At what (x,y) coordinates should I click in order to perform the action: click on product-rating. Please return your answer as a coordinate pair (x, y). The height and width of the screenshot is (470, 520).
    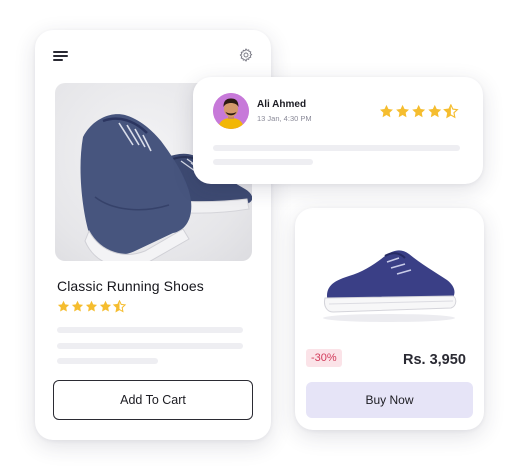
    Looking at the image, I should click on (92, 308).